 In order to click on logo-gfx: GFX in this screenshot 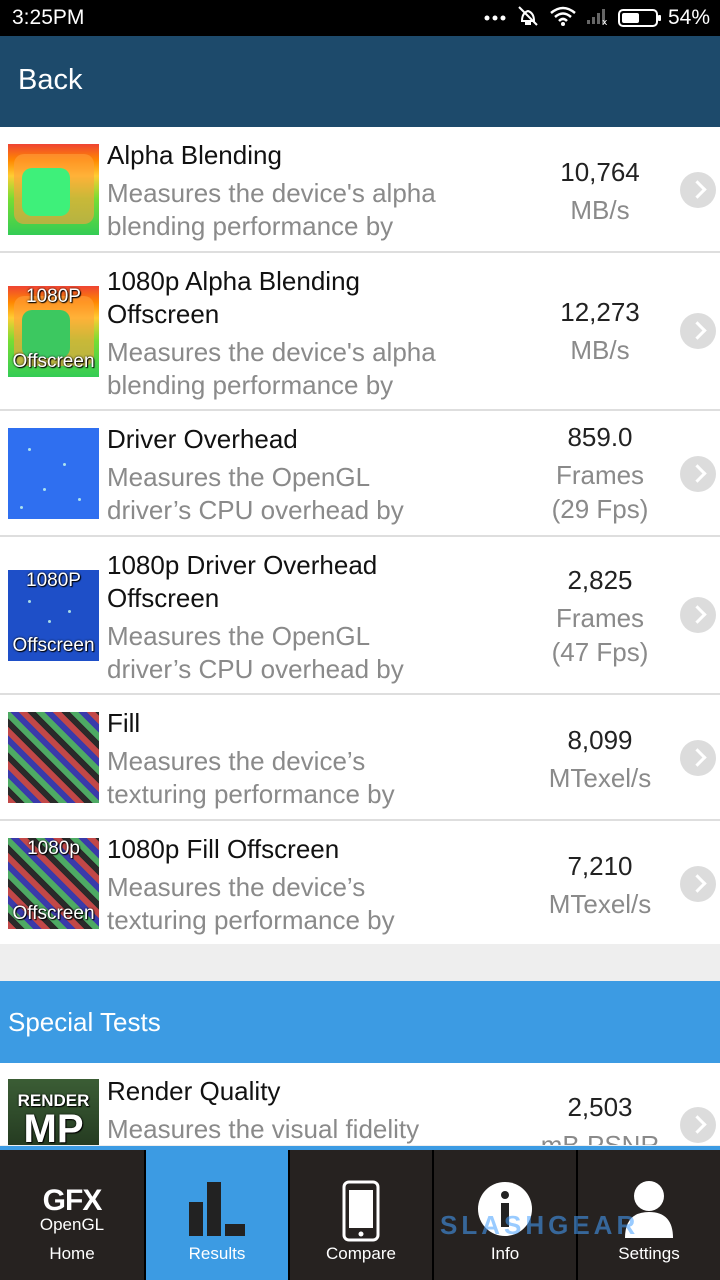, I will do `click(72, 1200)`.